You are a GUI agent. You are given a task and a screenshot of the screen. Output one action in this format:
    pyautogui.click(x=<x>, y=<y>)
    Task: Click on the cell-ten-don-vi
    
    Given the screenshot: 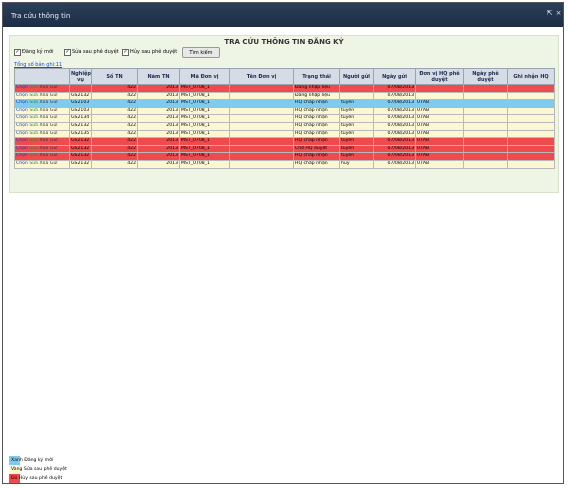 What is the action you would take?
    pyautogui.click(x=261, y=134)
    